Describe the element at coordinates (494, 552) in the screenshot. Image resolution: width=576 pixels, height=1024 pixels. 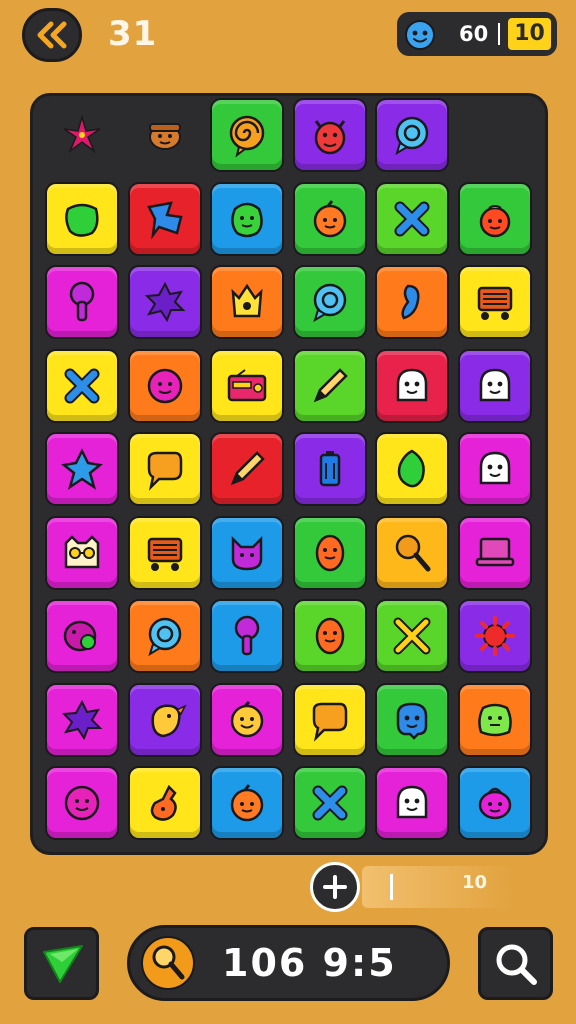
I see `tile-laptop` at that location.